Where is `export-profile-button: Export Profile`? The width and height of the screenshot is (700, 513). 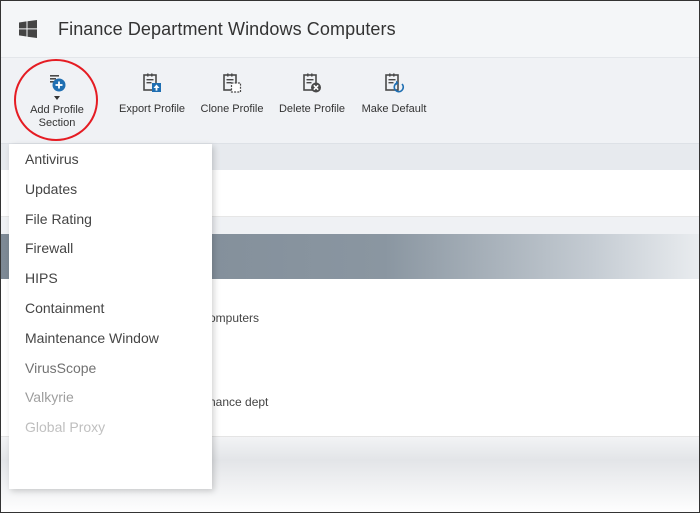 export-profile-button: Export Profile is located at coordinates (152, 101).